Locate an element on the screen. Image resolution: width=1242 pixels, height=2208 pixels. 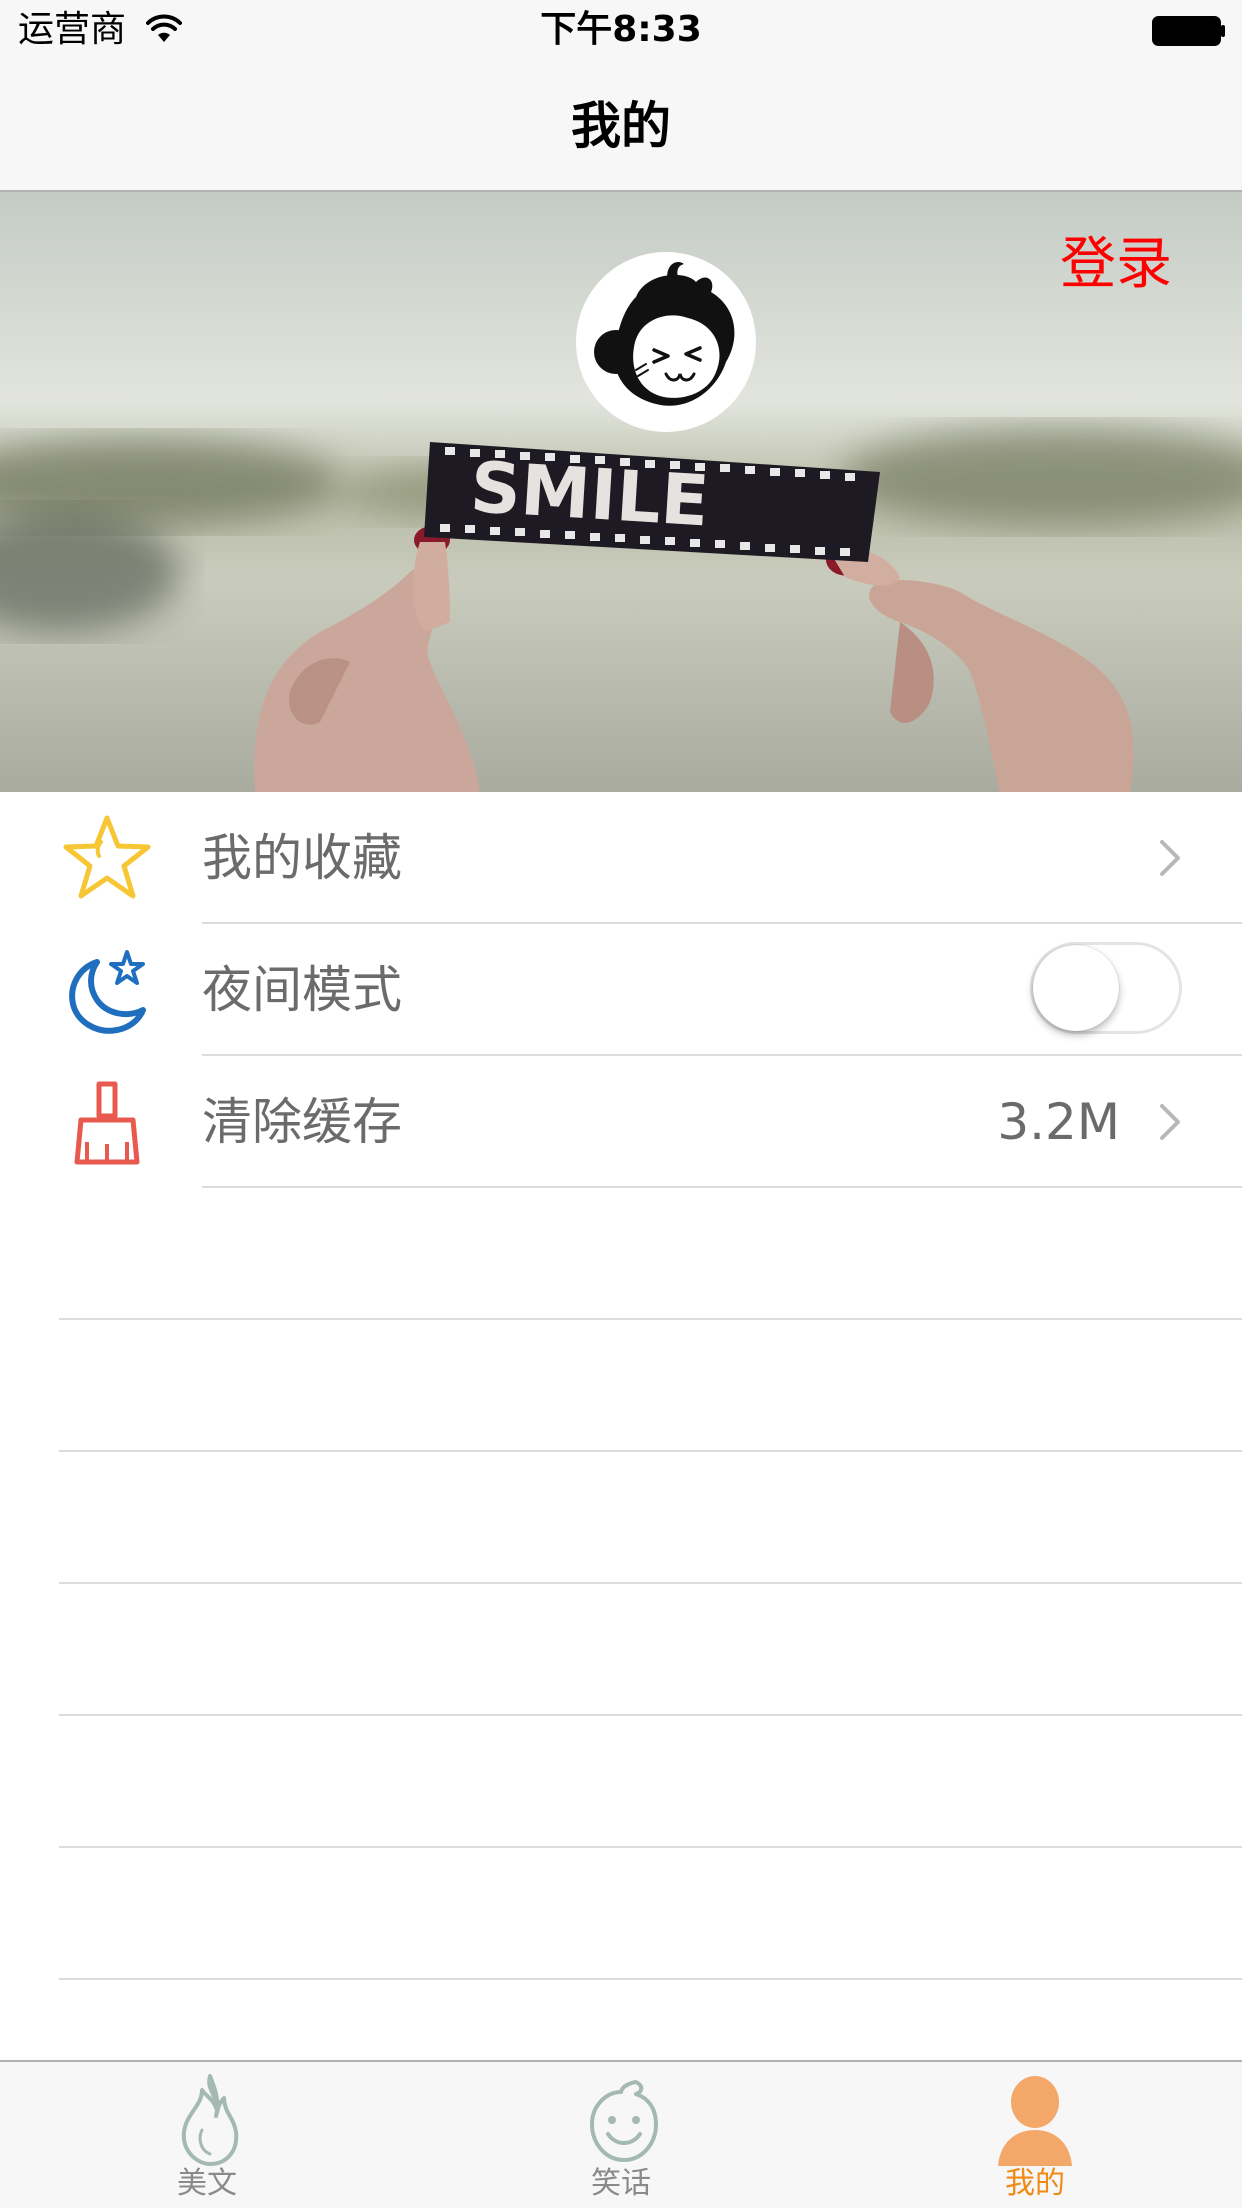
page-title: 我的 is located at coordinates (621, 126).